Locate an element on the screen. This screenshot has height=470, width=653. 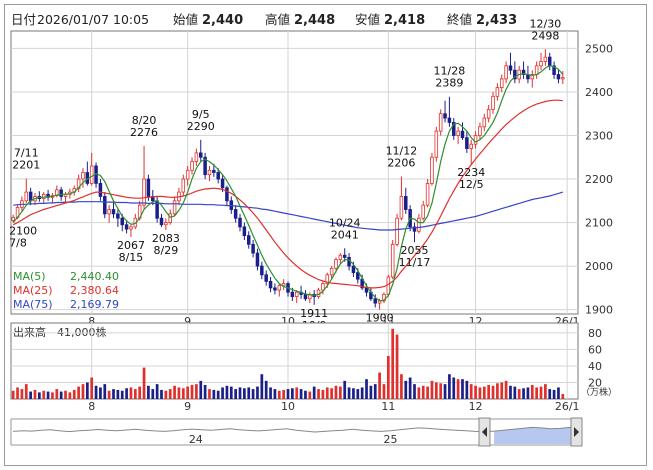
price-y-tick-label: 2300 is located at coordinates (599, 135).